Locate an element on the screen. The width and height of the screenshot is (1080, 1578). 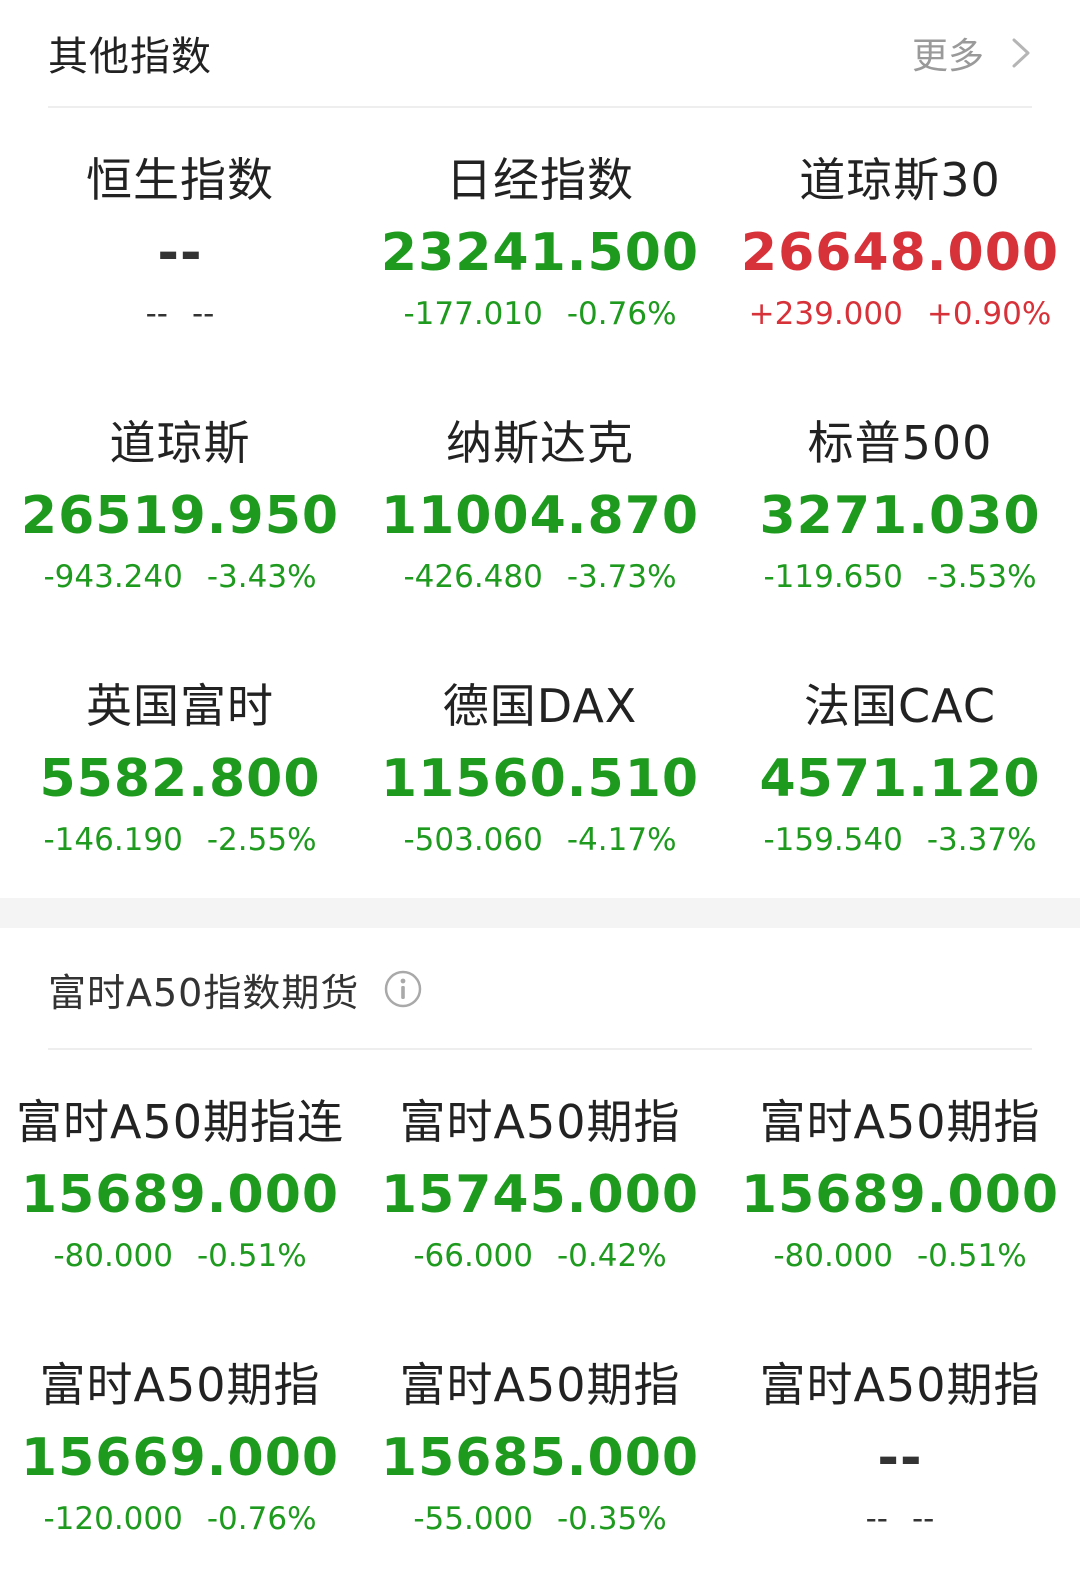
index-name: 纳斯达克 is located at coordinates (540, 443).